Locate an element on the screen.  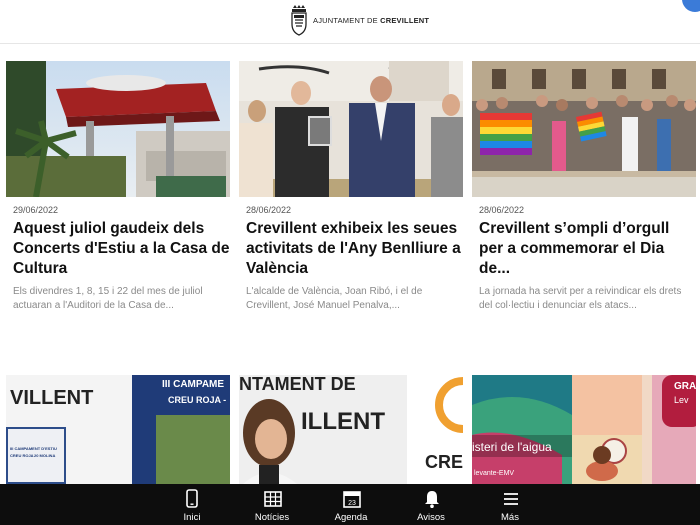
lower-card-1-text-1: VILLENT is located at coordinates (51, 398).